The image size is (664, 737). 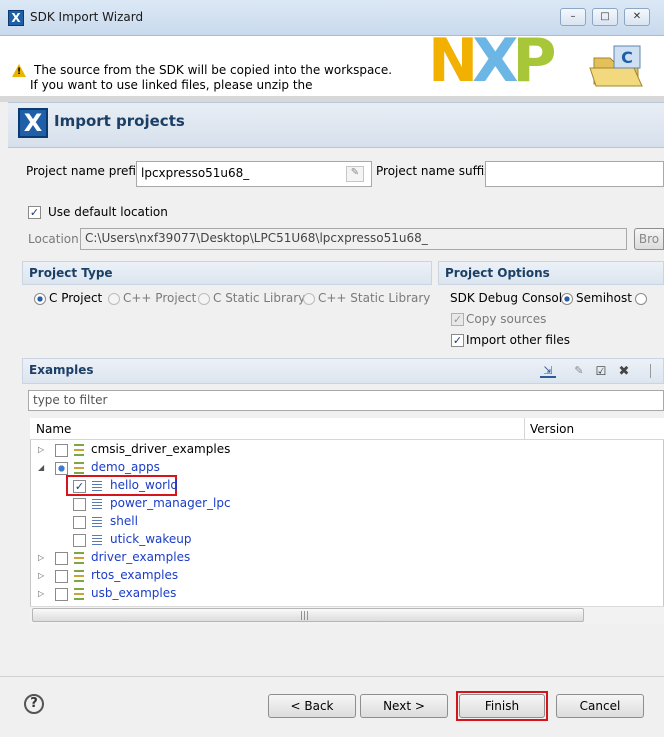 I want to click on uncheck-all-icon: ✖, so click(x=624, y=371).